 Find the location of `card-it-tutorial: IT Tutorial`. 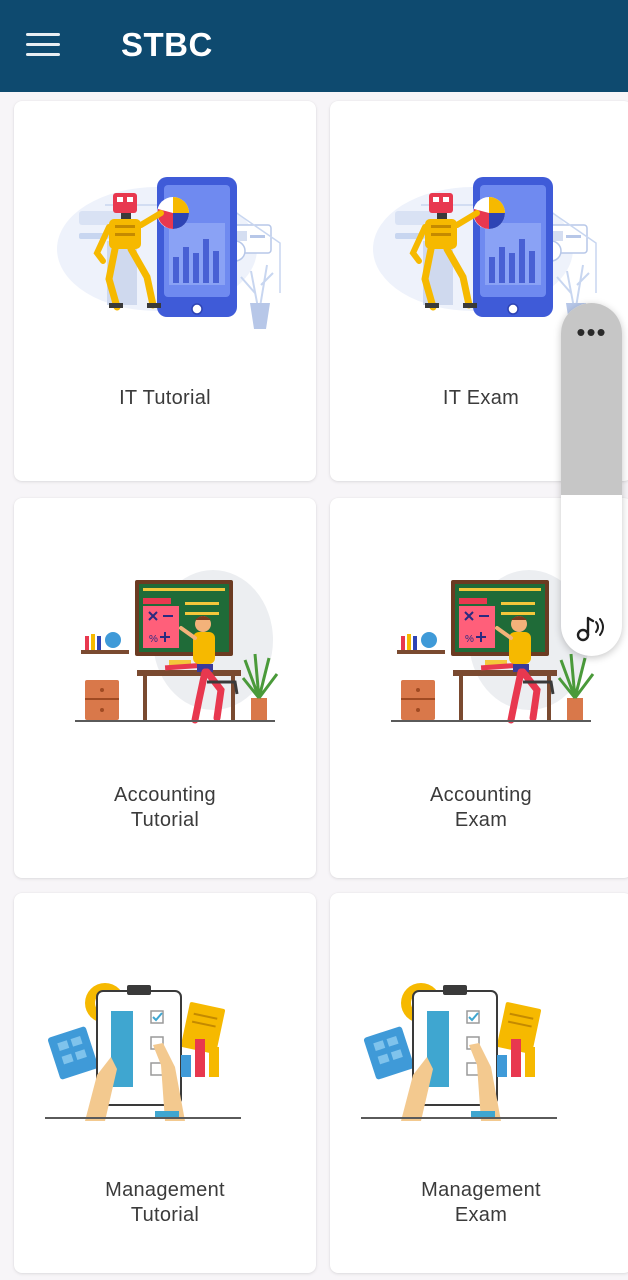

card-it-tutorial: IT Tutorial is located at coordinates (165, 291).